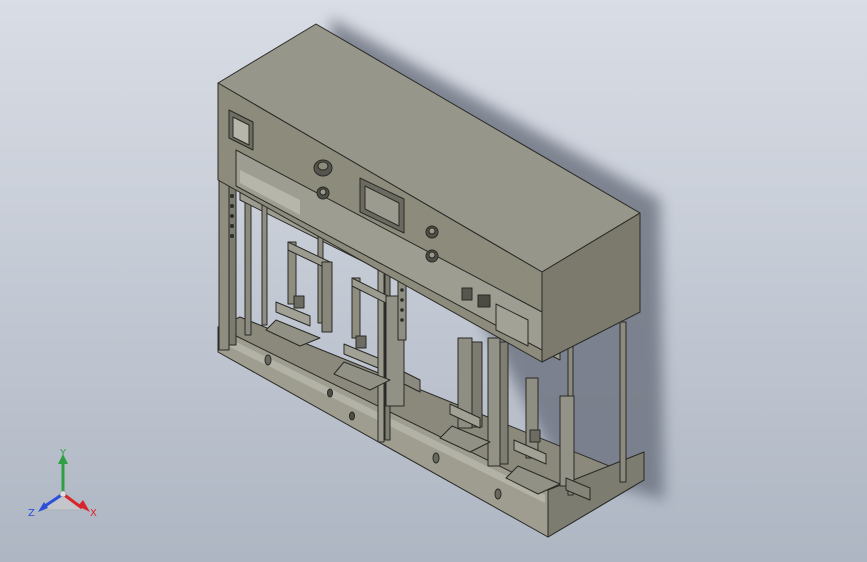  What do you see at coordinates (63, 453) in the screenshot?
I see `y-axis-label: Y` at bounding box center [63, 453].